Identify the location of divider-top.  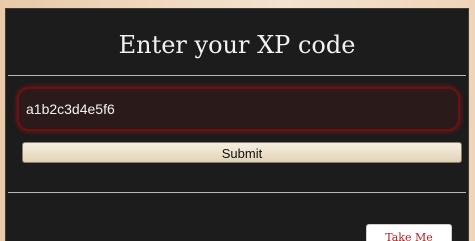
(237, 75).